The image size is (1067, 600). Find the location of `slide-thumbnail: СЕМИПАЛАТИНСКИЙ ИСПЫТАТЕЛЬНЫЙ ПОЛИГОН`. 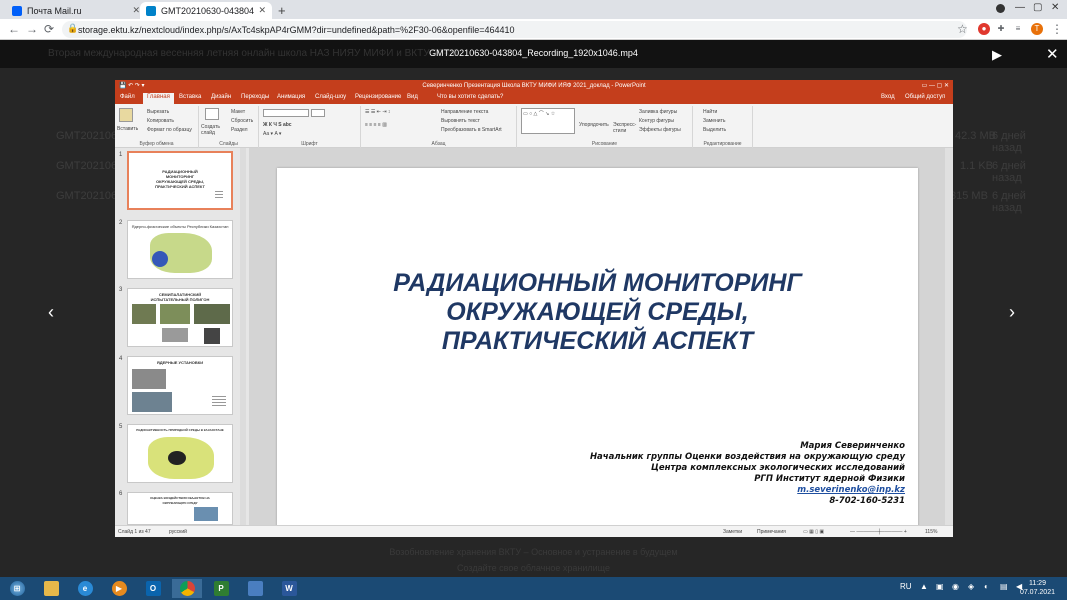

slide-thumbnail: СЕМИПАЛАТИНСКИЙ ИСПЫТАТЕЛЬНЫЙ ПОЛИГОН is located at coordinates (180, 317).